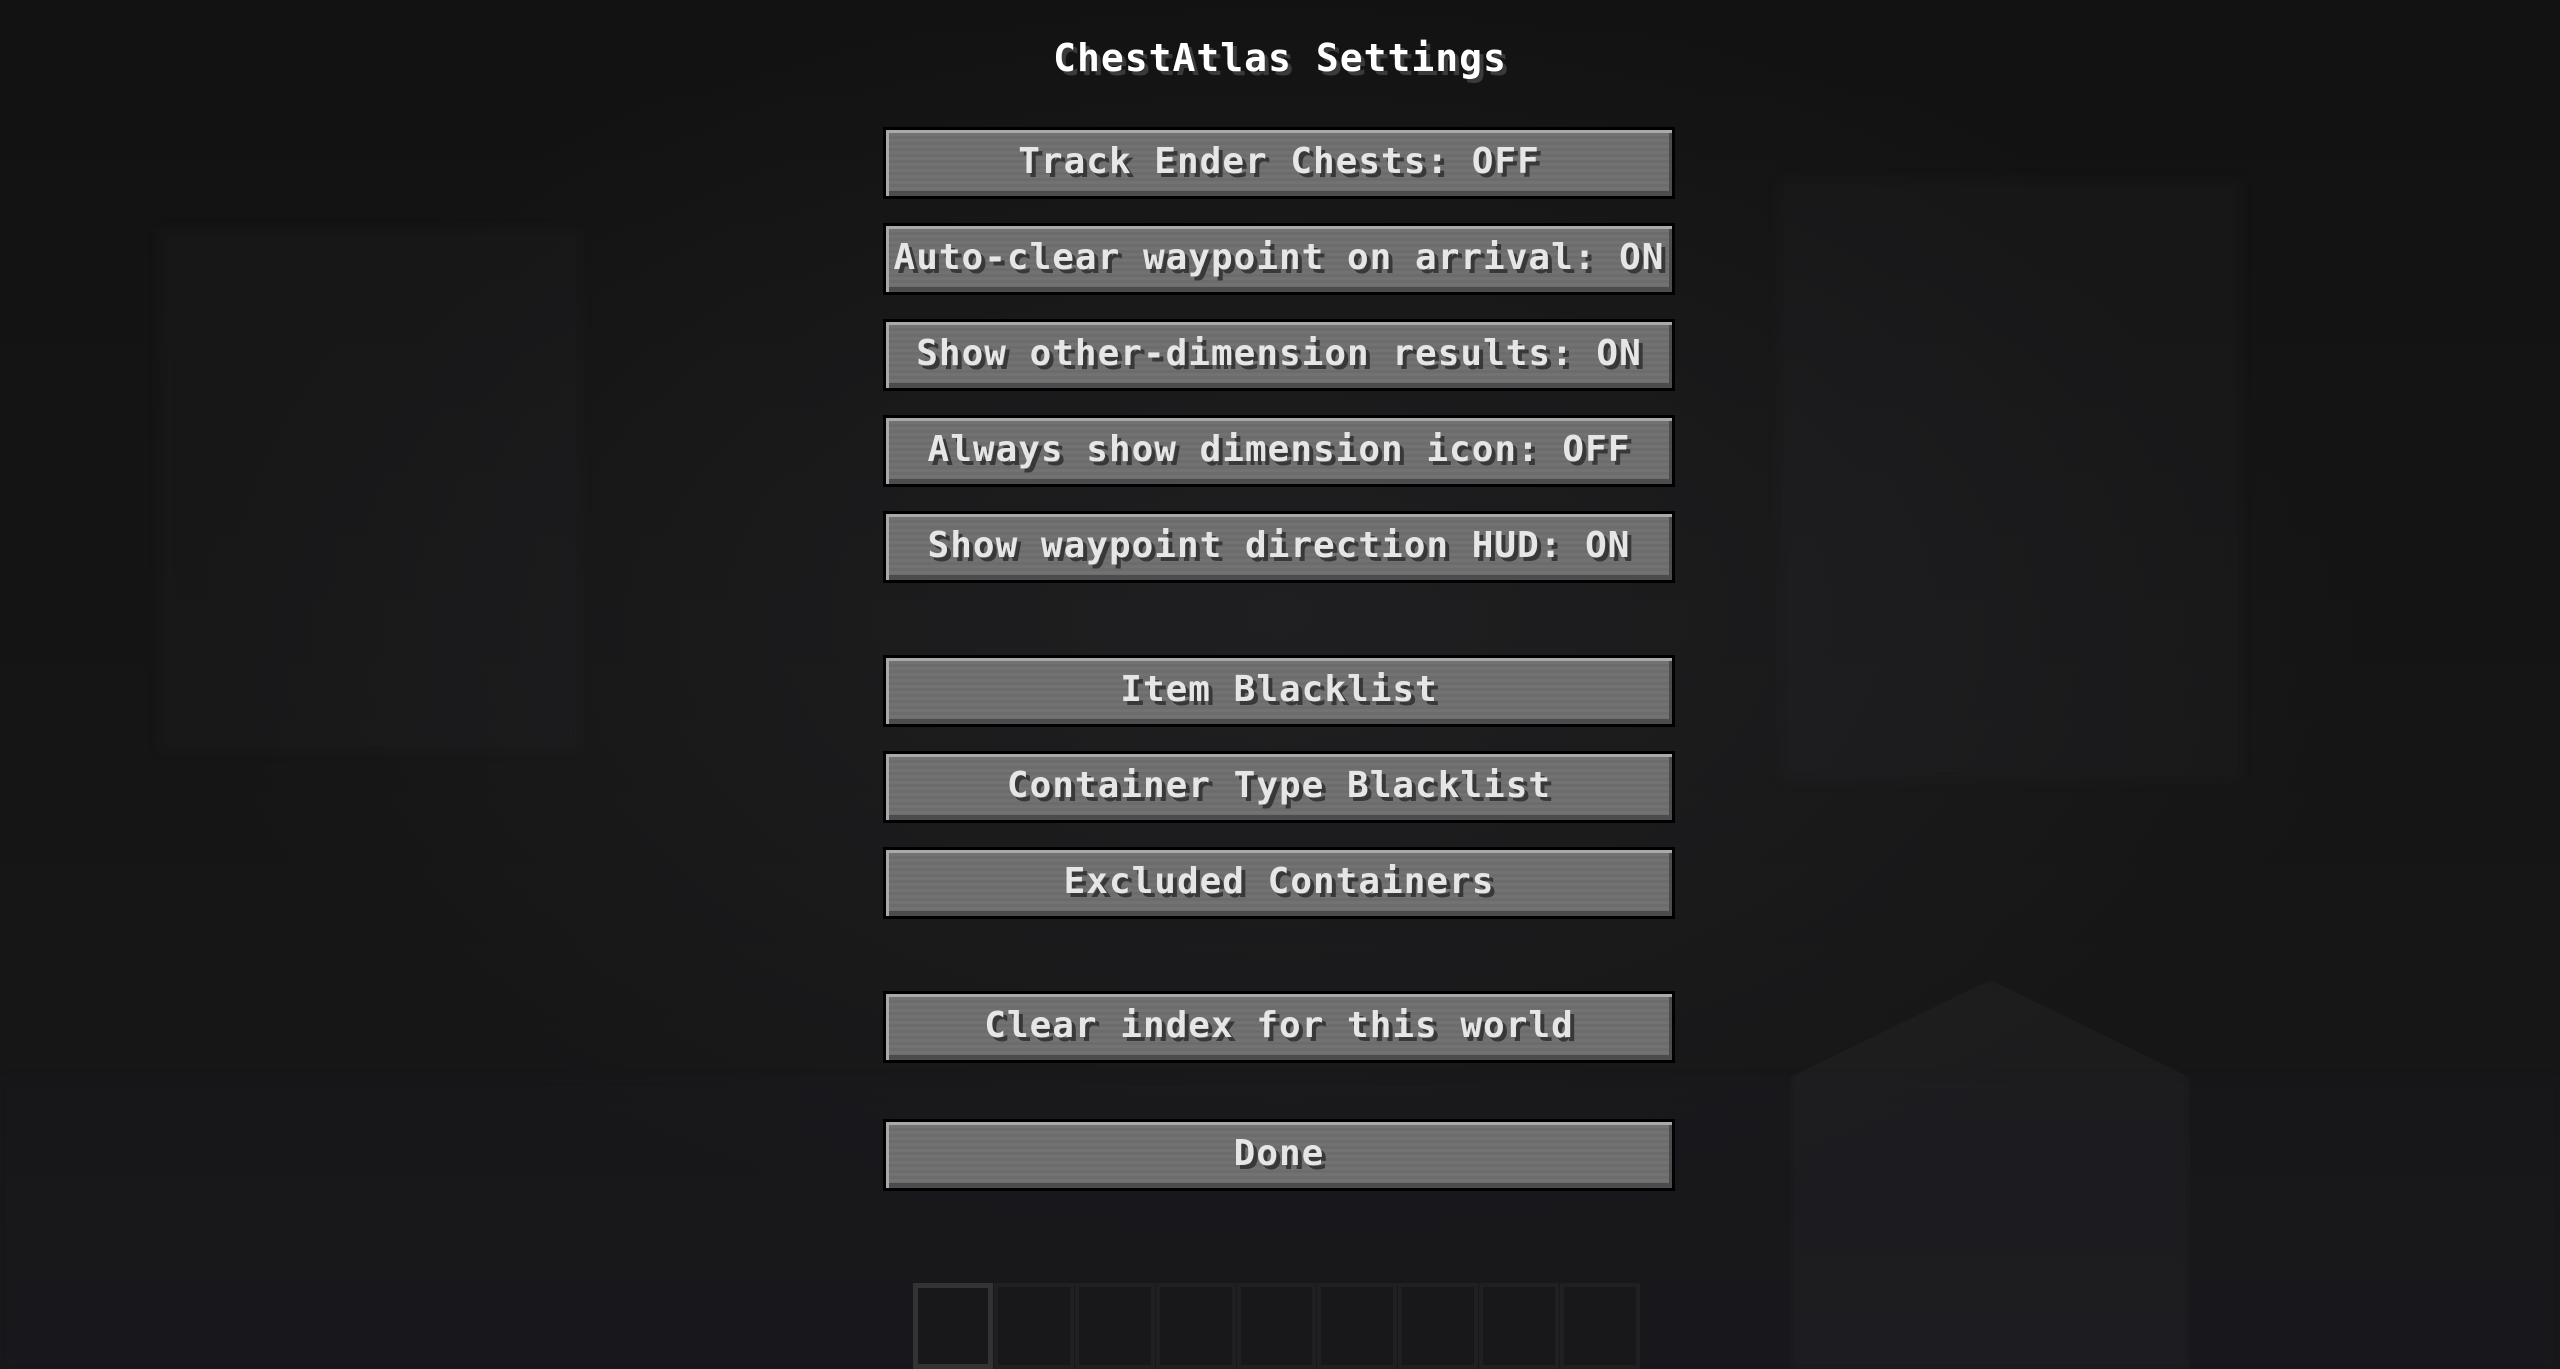  I want to click on track-ender-chests-toggle-button: Track Ender Chests: OFF, so click(1279, 163).